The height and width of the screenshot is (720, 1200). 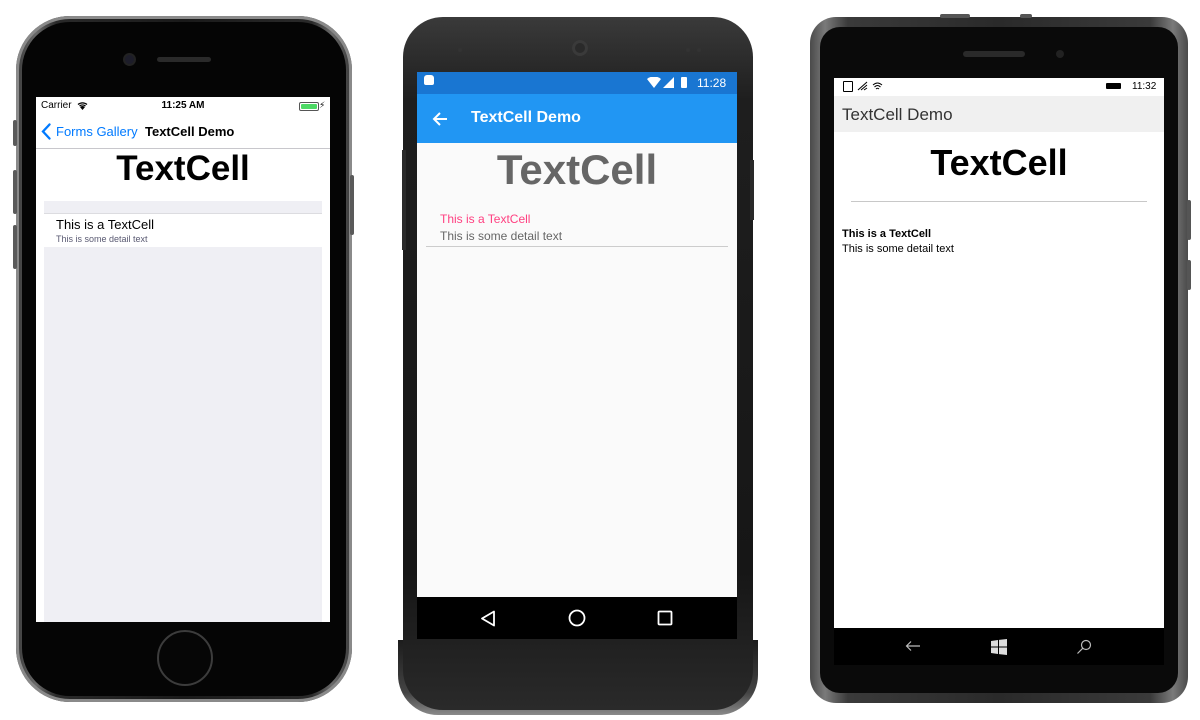 I want to click on android-sensor, so click(x=460, y=50).